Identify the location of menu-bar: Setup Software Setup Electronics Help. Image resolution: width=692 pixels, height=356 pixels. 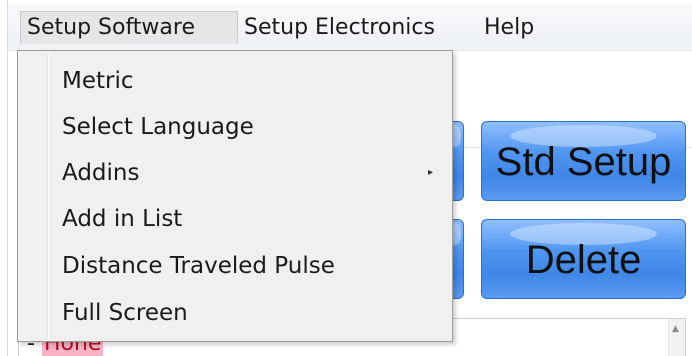
(350, 27).